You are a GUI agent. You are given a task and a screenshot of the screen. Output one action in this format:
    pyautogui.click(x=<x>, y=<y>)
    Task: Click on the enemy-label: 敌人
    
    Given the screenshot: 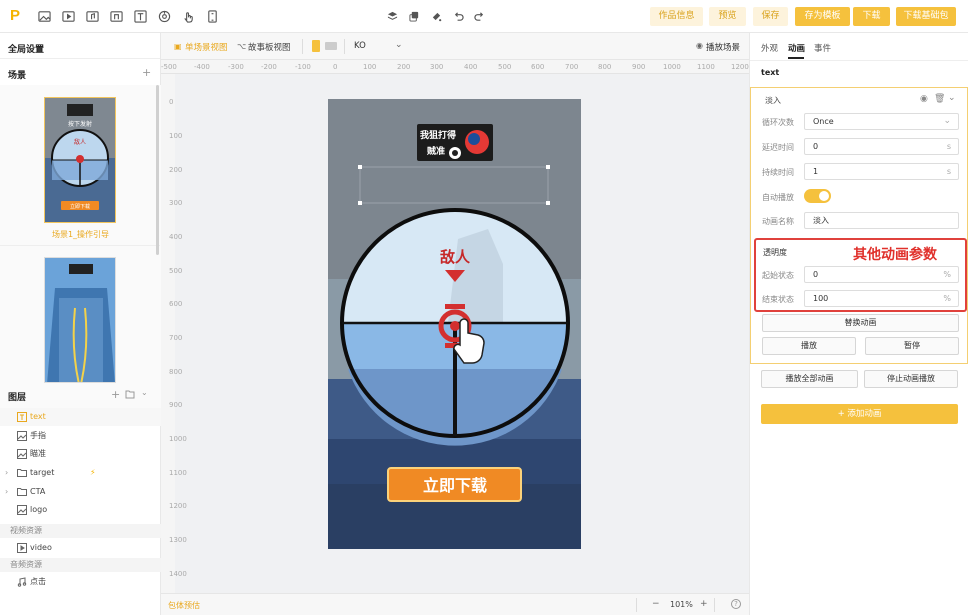 What is the action you would take?
    pyautogui.click(x=455, y=257)
    